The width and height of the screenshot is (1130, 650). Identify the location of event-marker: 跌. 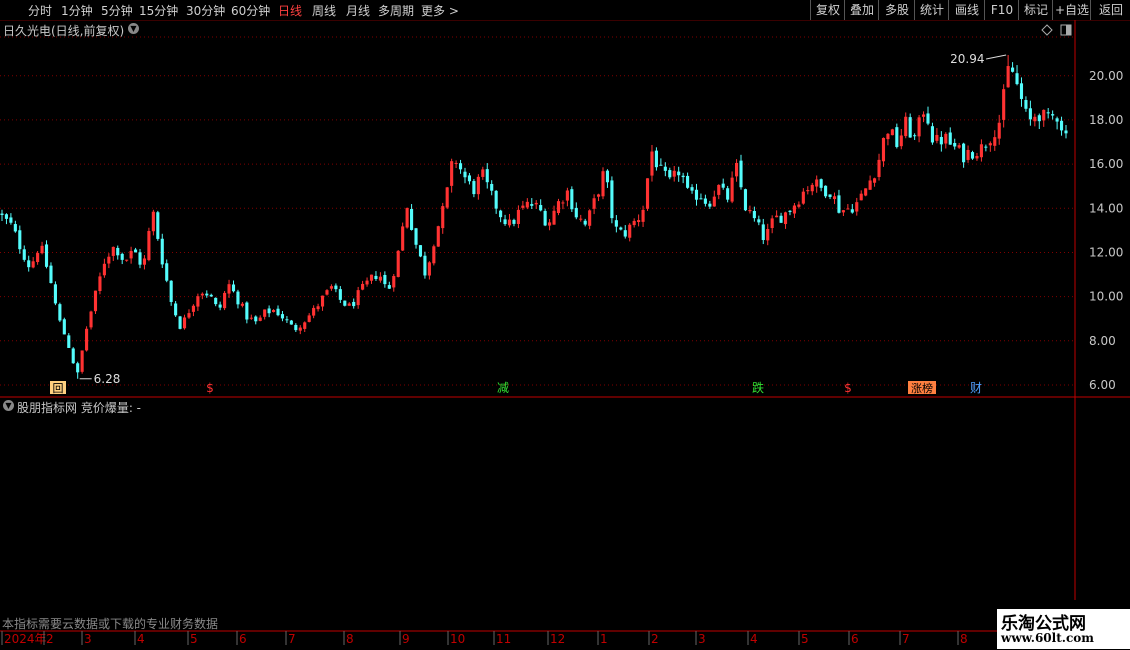
(758, 387).